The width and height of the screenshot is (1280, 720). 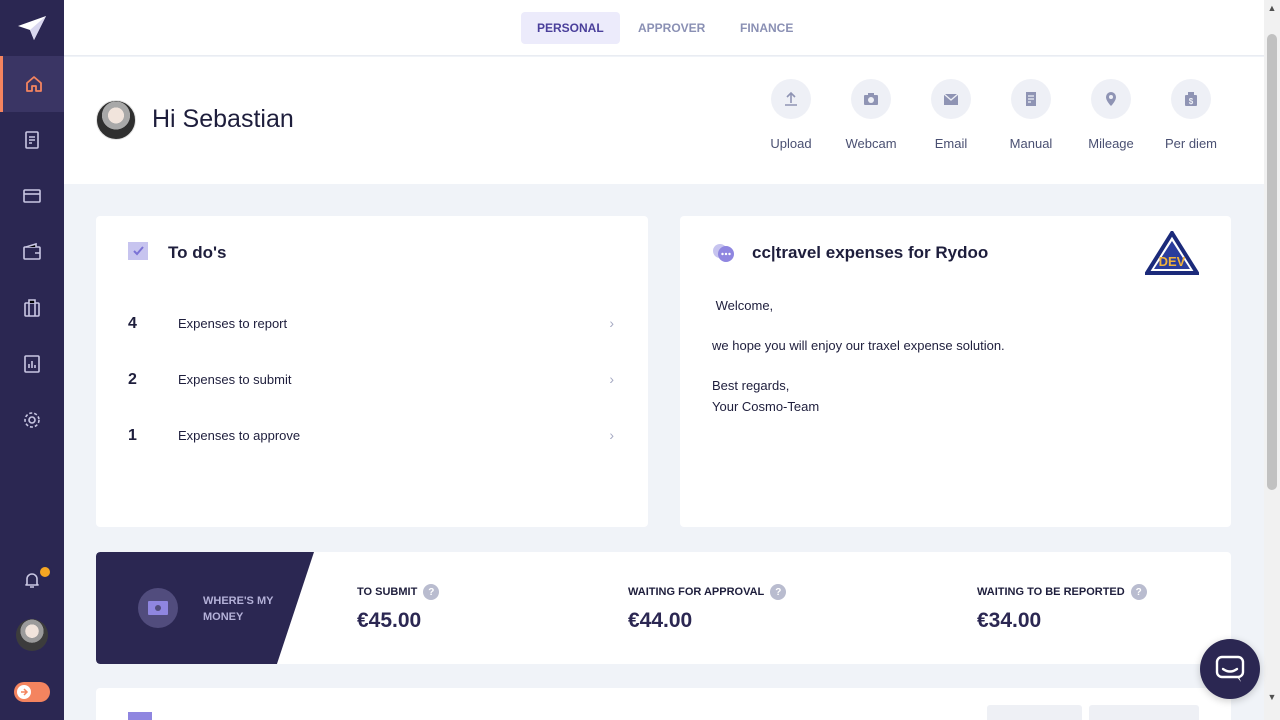 I want to click on arrow-right-icon, so click(x=24, y=692).